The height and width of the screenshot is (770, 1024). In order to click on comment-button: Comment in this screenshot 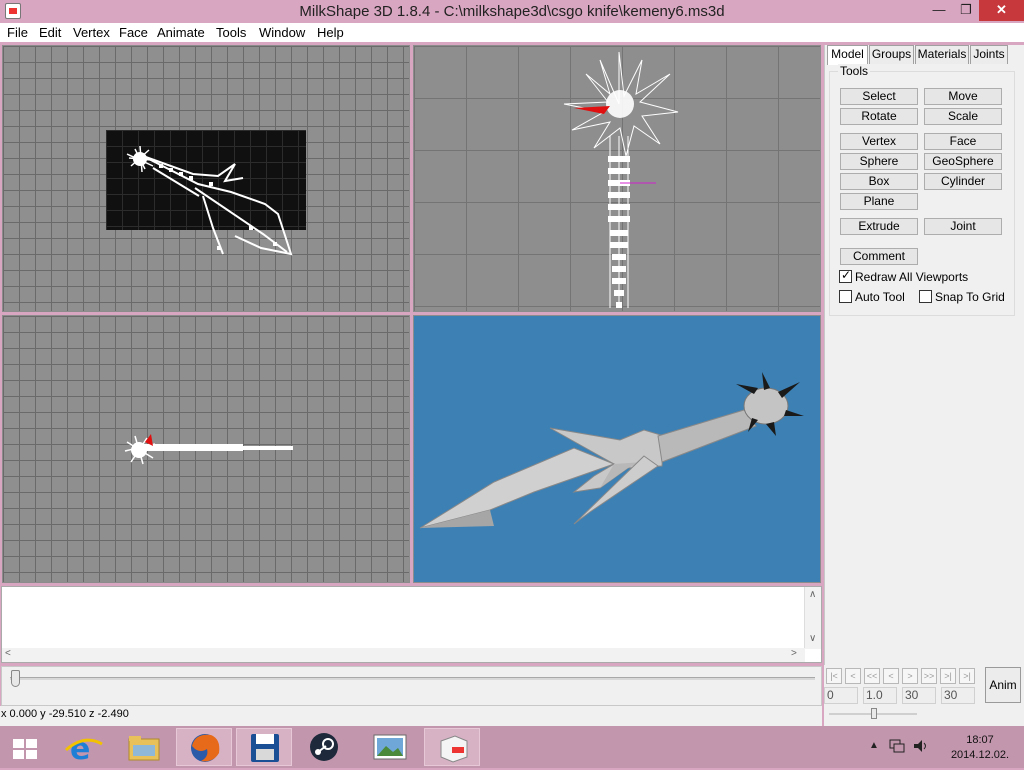, I will do `click(879, 256)`.